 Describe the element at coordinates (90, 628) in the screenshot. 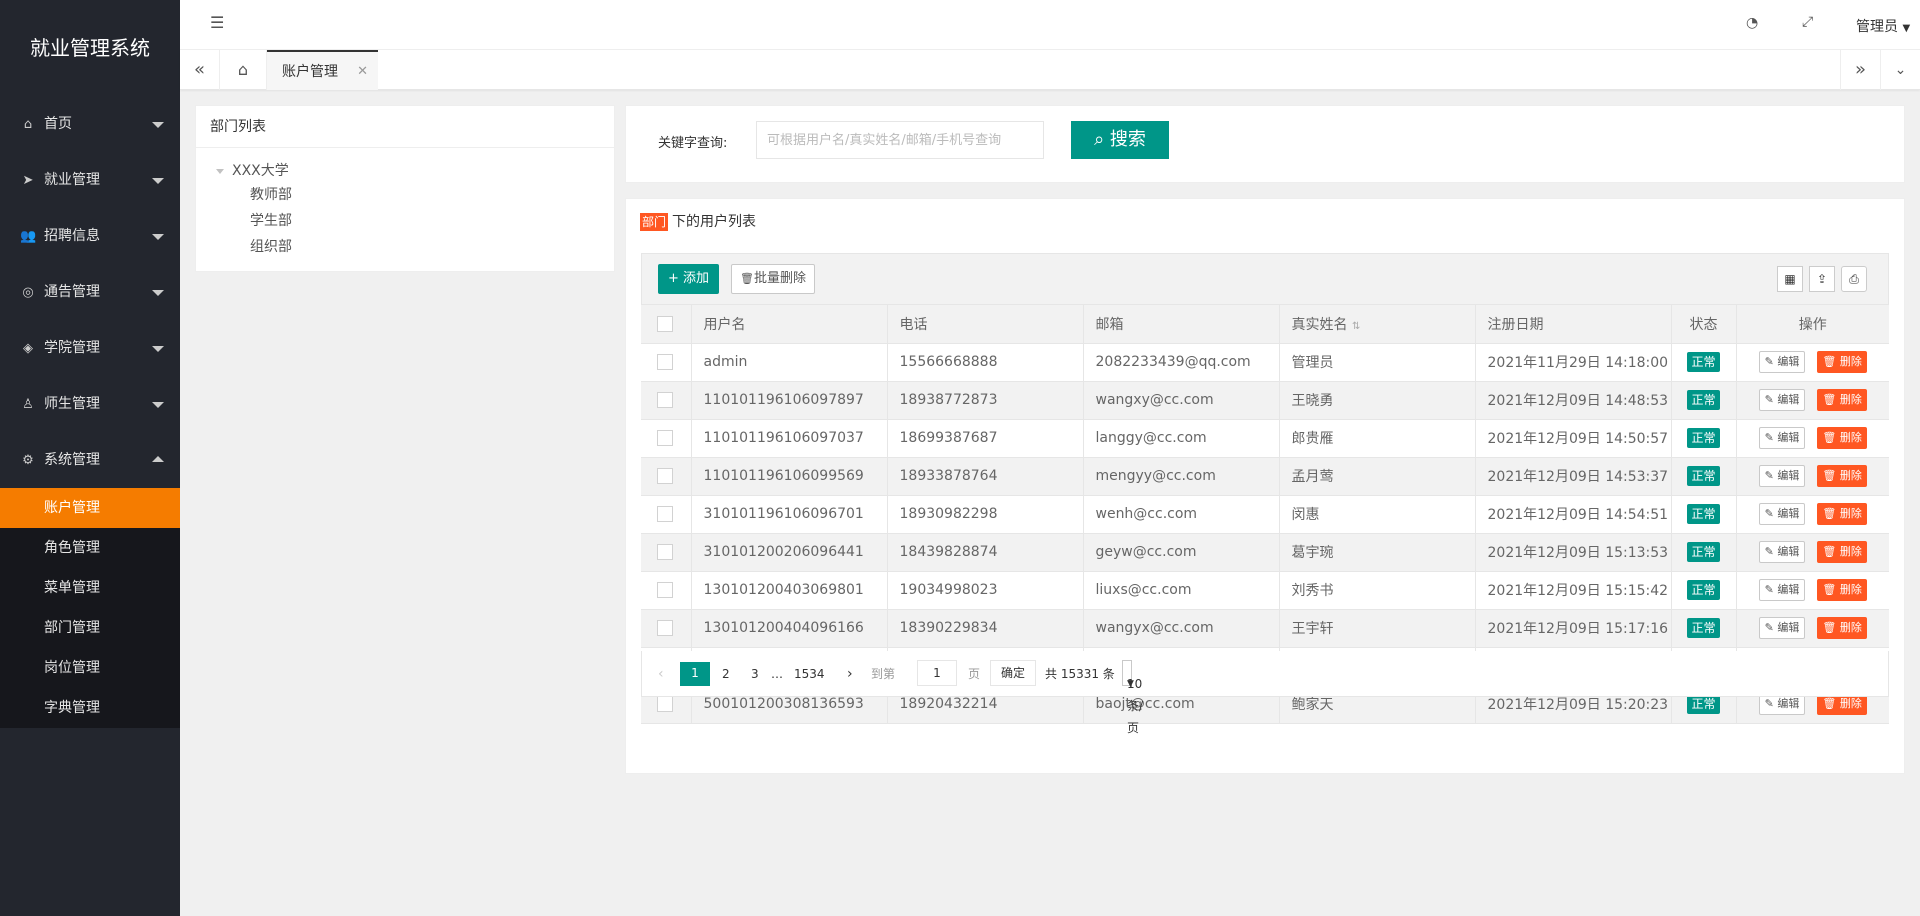

I see `sub-nav-item-3: 部门管理` at that location.